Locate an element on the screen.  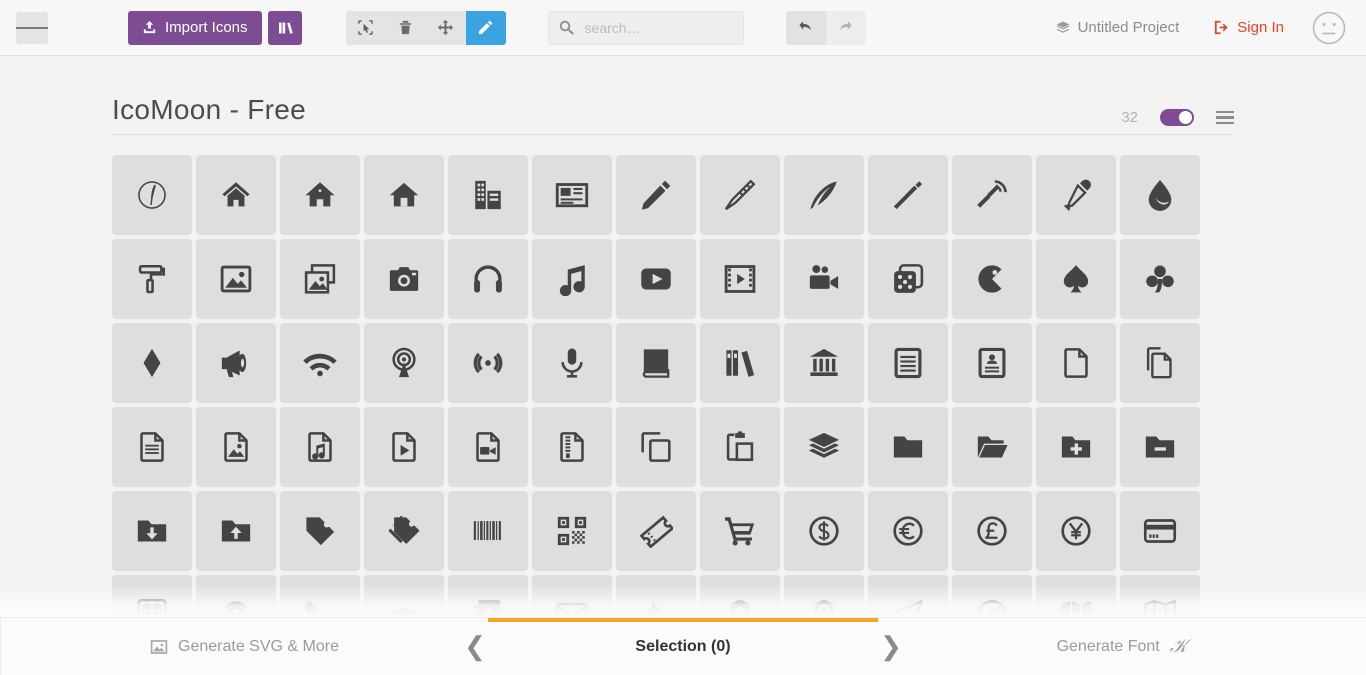
set-visibility-toggle is located at coordinates (1177, 117).